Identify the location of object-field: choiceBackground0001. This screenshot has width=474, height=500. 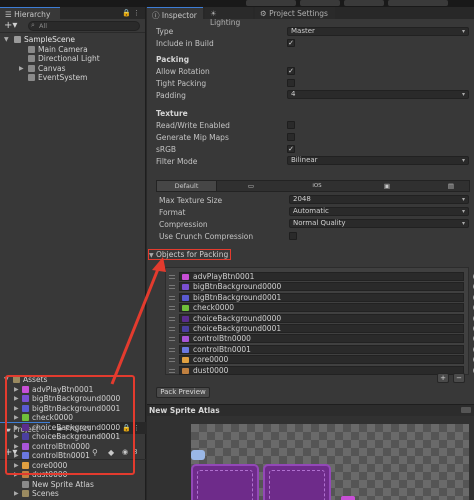
(321, 328).